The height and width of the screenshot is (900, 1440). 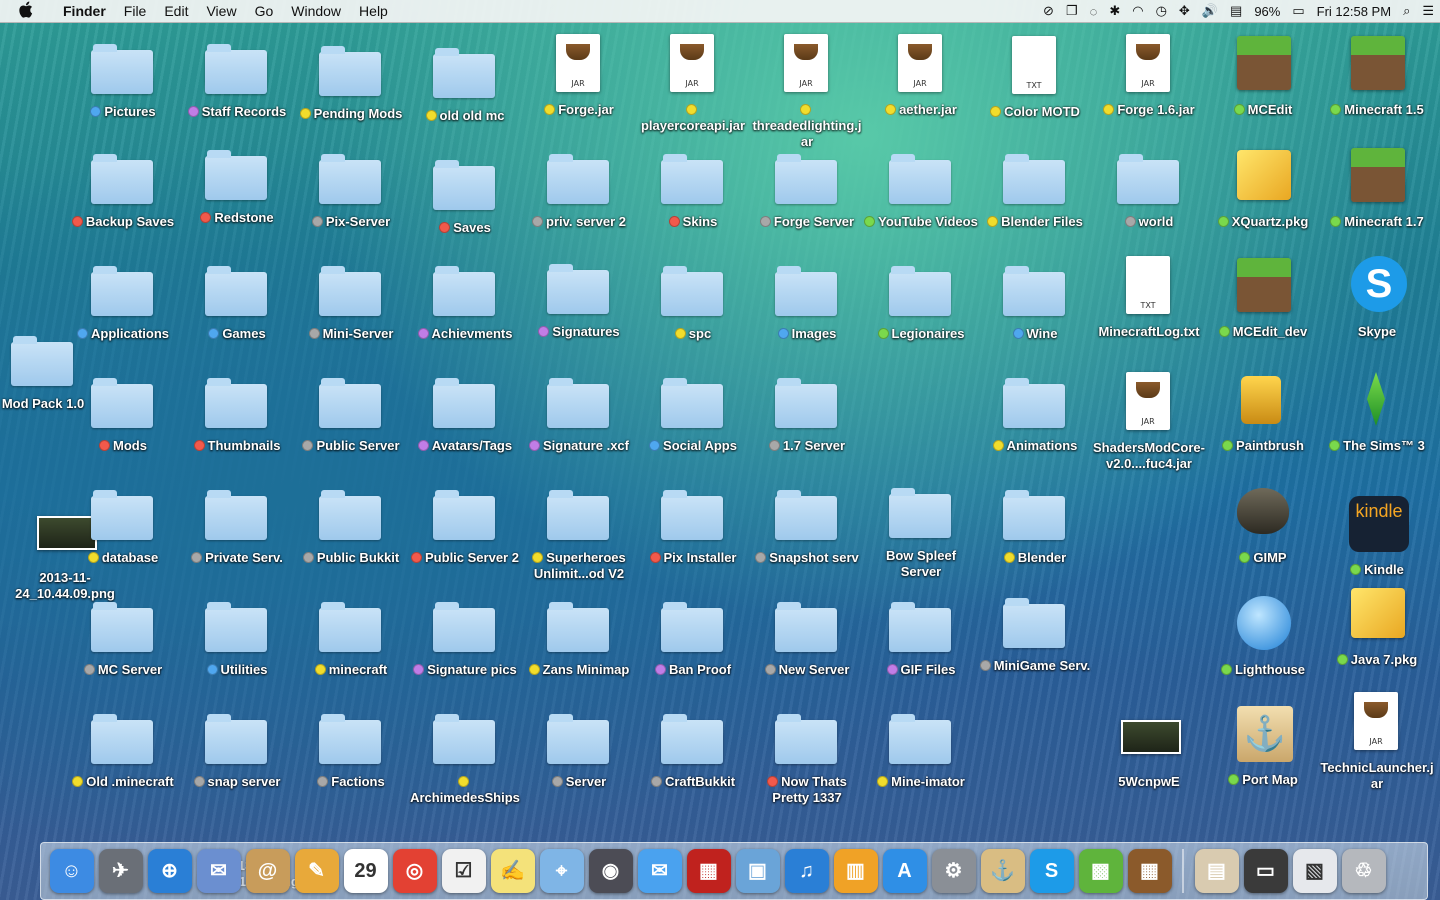 I want to click on desktop-item-gimp: GIMP, so click(x=1263, y=524).